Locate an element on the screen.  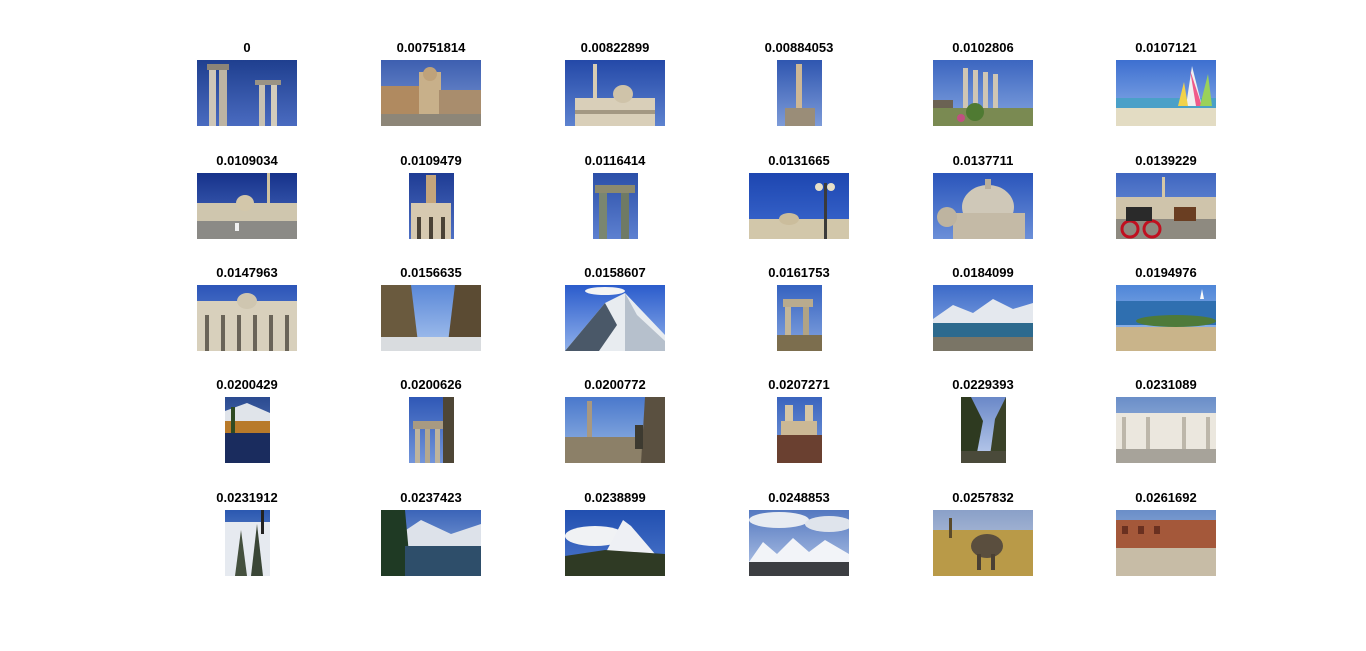
subplot-title: 0.0229393 is located at coordinates (983, 384).